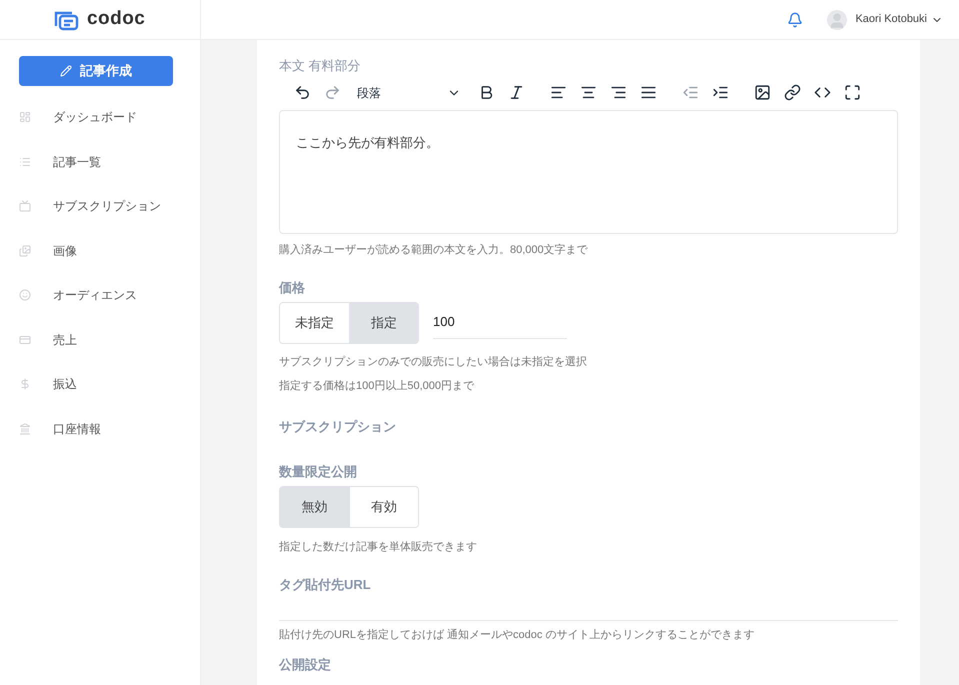  What do you see at coordinates (25, 117) in the screenshot?
I see `dashboard-icon` at bounding box center [25, 117].